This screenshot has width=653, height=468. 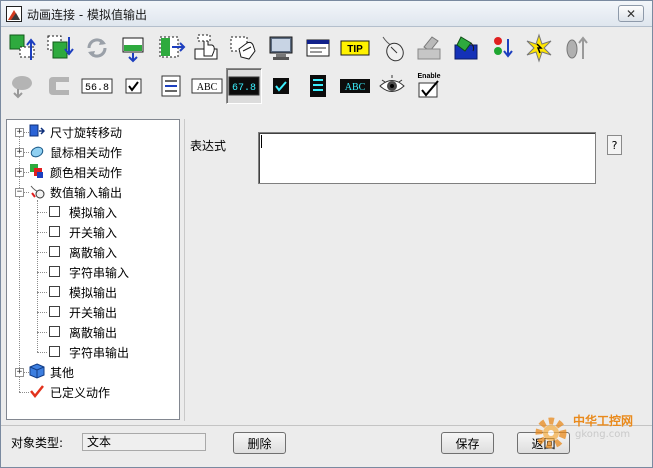 I want to click on tree-item-string-output: 字符串输出, so click(x=99, y=352).